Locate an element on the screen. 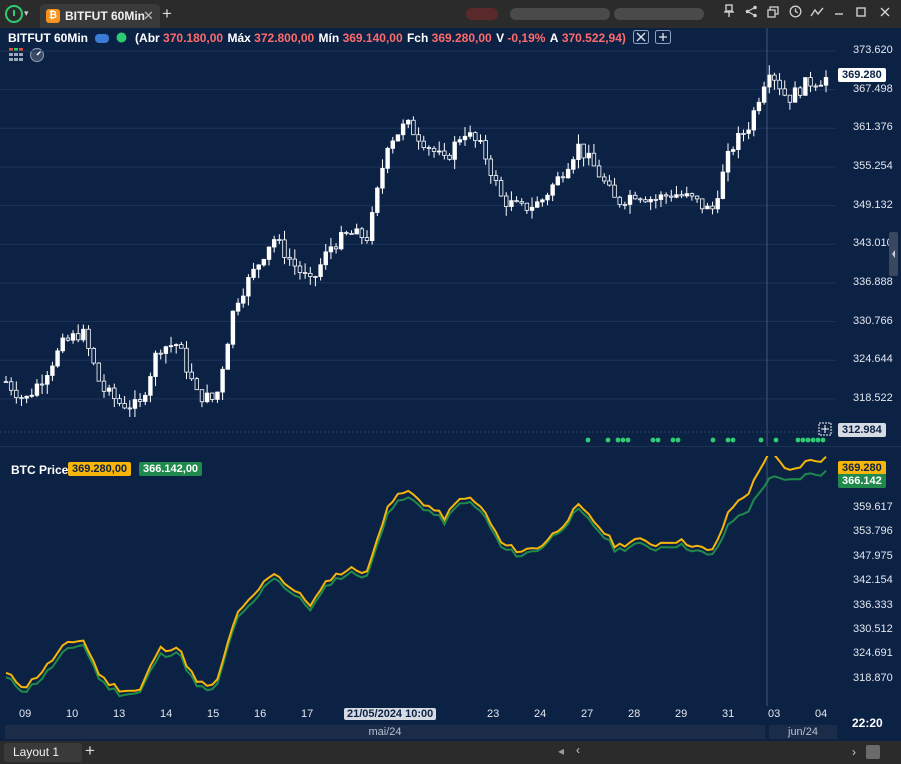 This screenshot has height=764, width=901. scroll-left-icon: ‹ is located at coordinates (578, 750).